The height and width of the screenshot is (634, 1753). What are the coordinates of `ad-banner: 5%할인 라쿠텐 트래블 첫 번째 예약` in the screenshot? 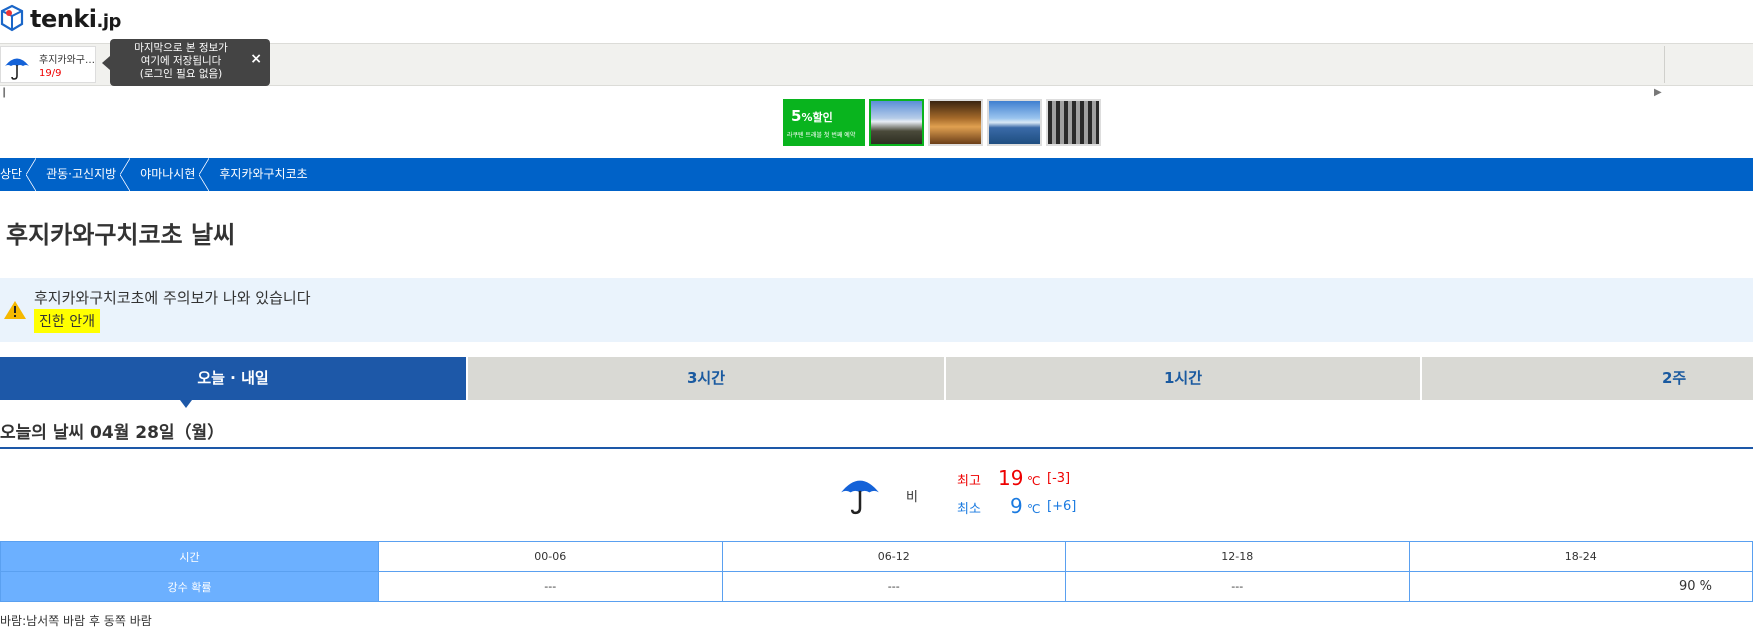 It's located at (942, 123).